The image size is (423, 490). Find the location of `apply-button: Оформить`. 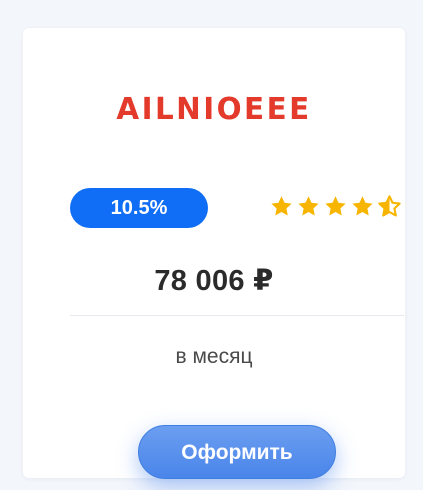

apply-button: Оформить is located at coordinates (237, 452).